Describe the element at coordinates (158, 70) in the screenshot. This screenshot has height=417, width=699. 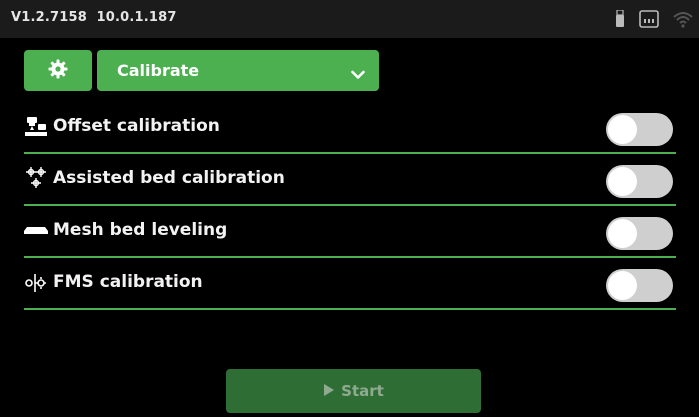
I see `mode-dropdown-value: Calibrate` at that location.